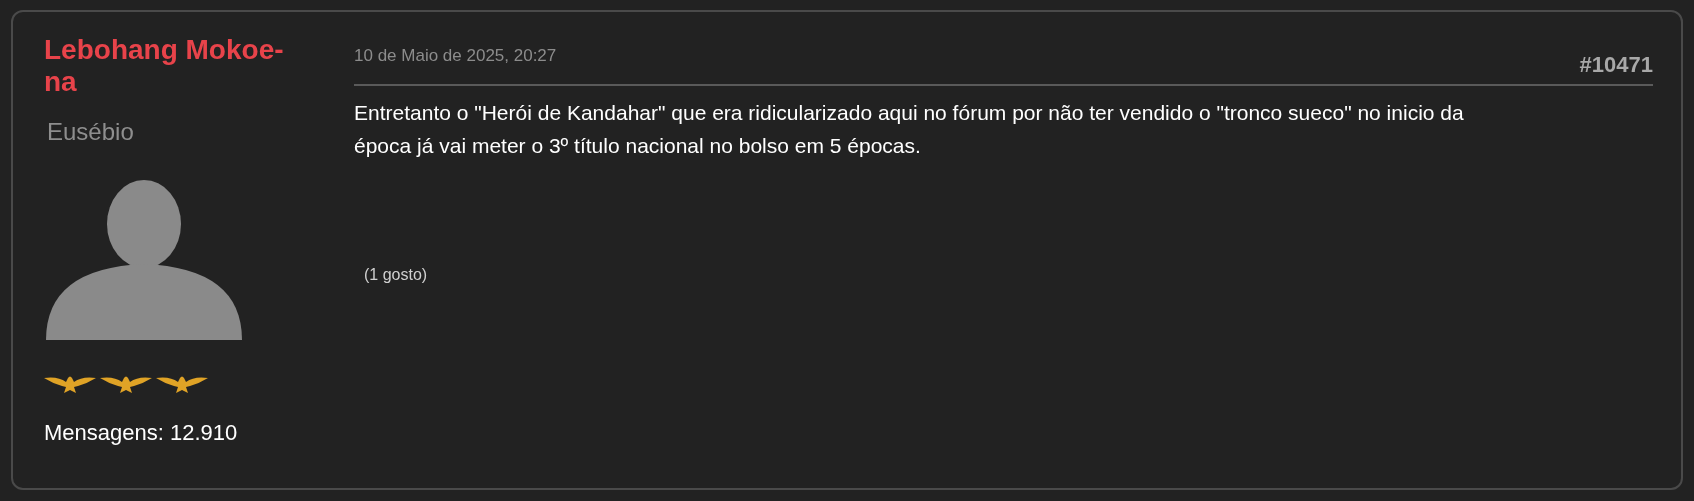  I want to click on message-count: Mensagens: 12.910, so click(141, 433).